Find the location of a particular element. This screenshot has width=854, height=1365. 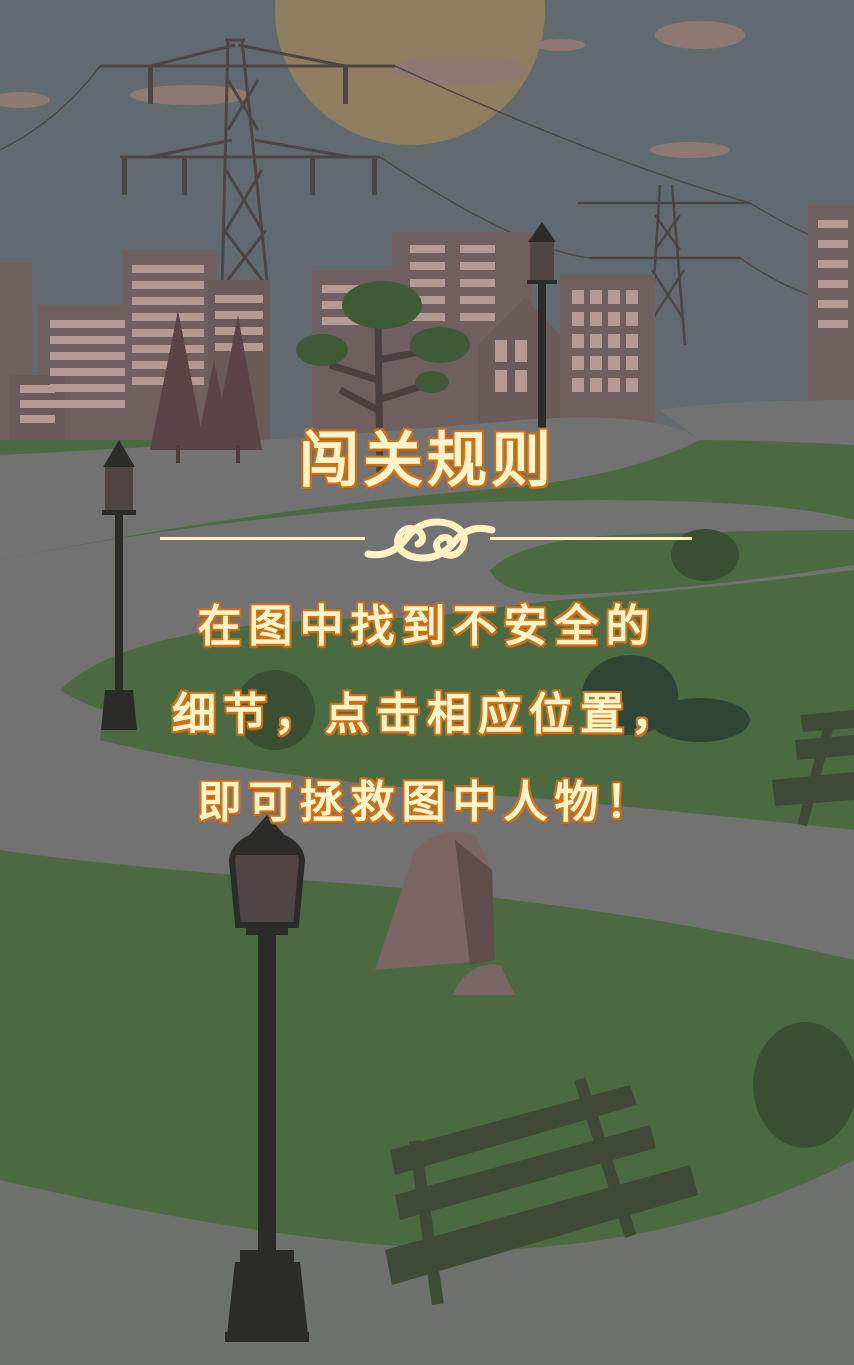

rule-line-1: 在图中找到不安全的 is located at coordinates (427, 626).